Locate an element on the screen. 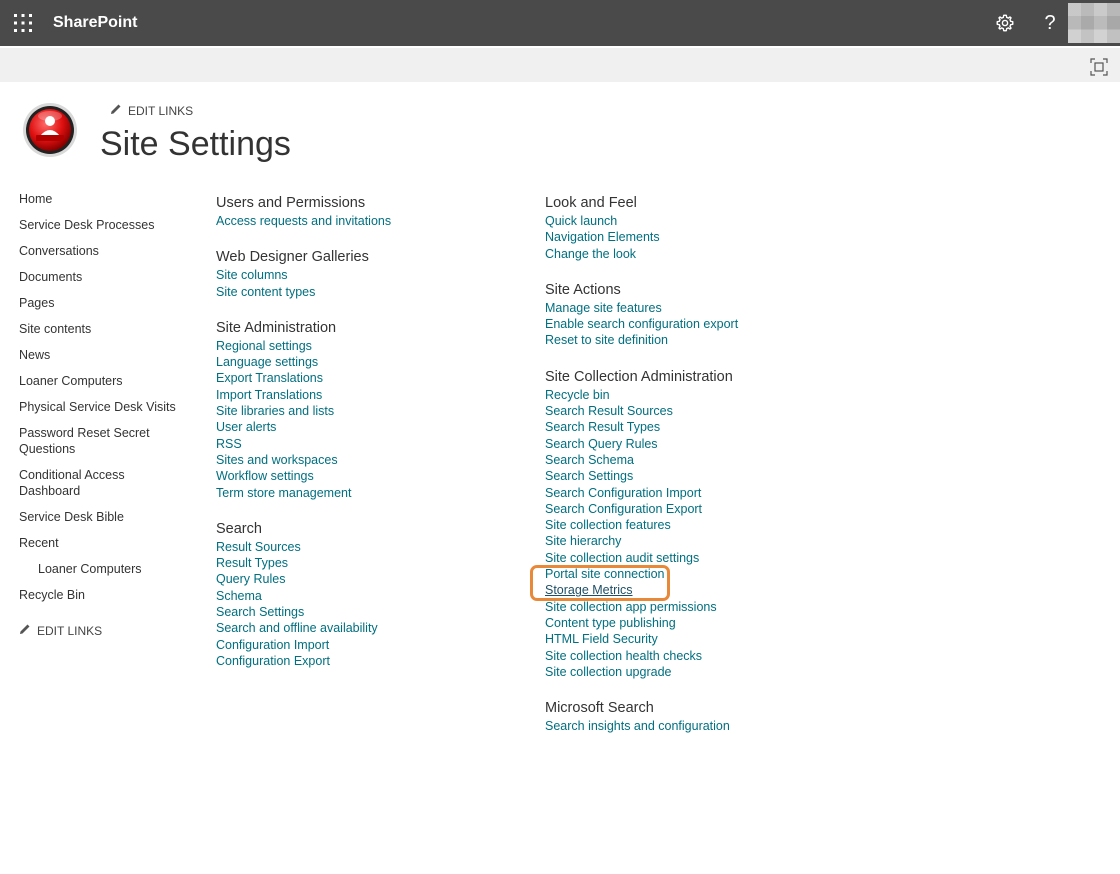  link-site-libraries-and-lists: Site libraries and lists is located at coordinates (366, 411).